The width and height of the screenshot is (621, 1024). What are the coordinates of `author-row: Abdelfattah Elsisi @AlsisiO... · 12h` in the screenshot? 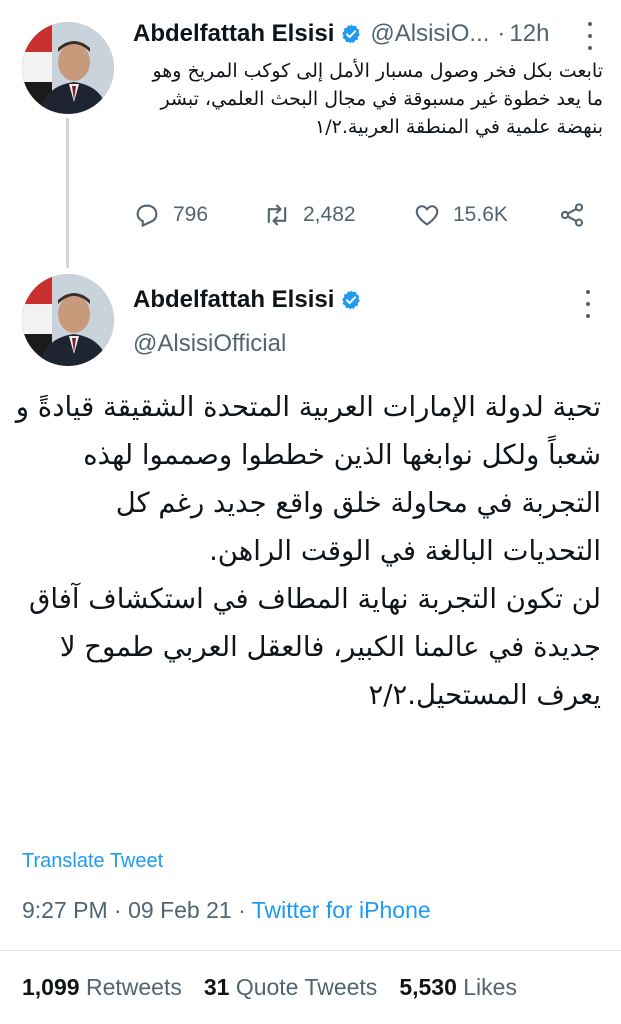 It's located at (341, 34).